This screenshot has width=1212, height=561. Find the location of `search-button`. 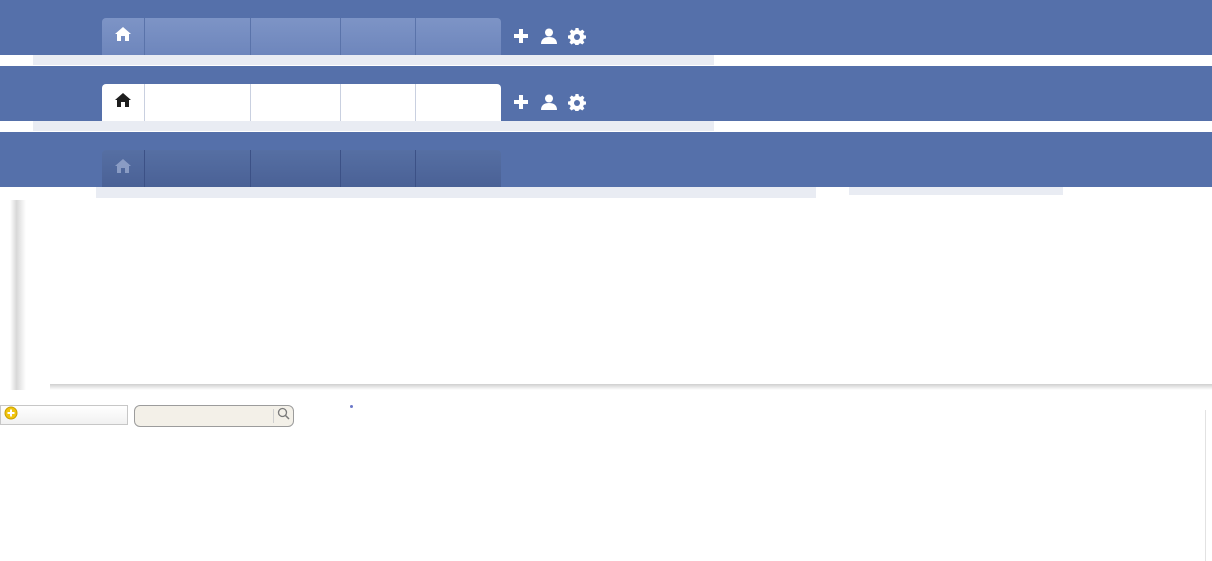

search-button is located at coordinates (283, 416).